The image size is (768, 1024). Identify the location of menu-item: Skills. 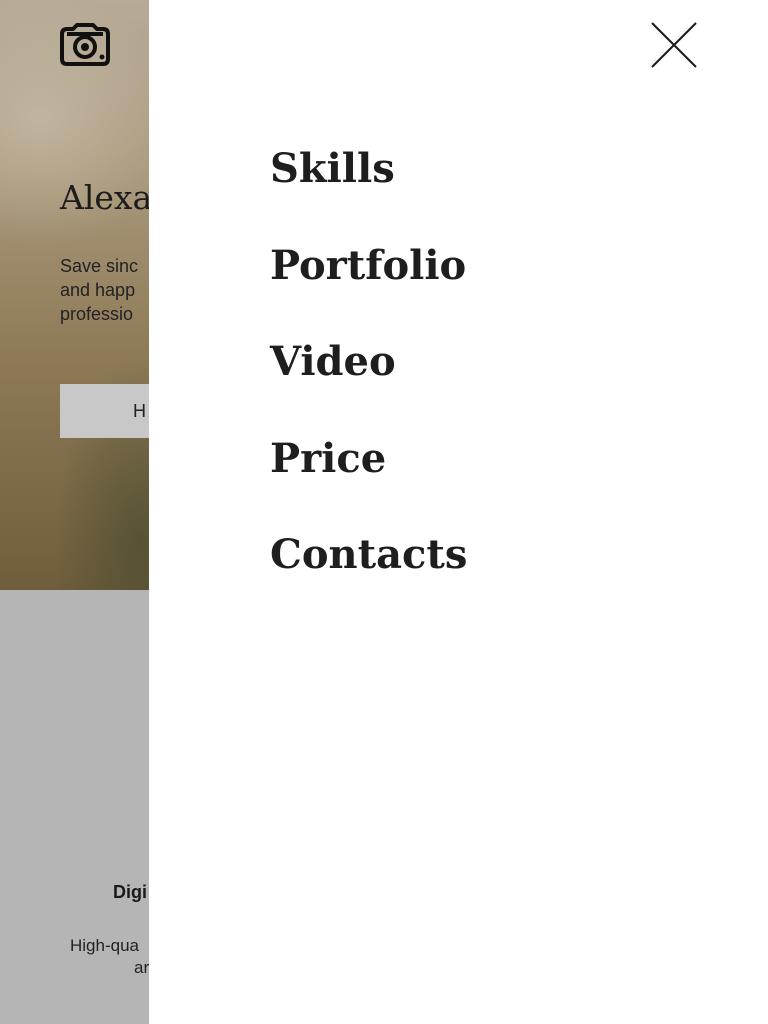
(368, 188).